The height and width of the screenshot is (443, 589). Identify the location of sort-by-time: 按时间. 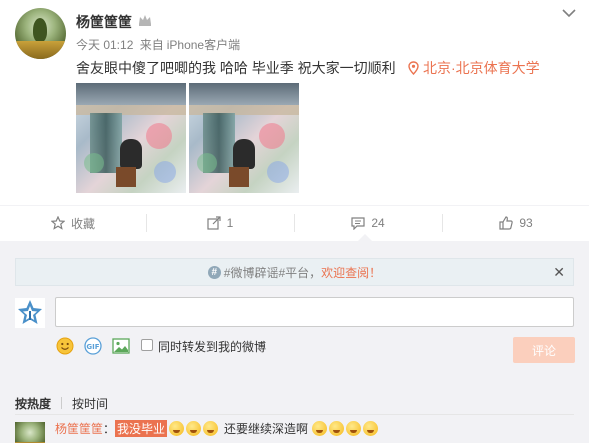
(90, 404).